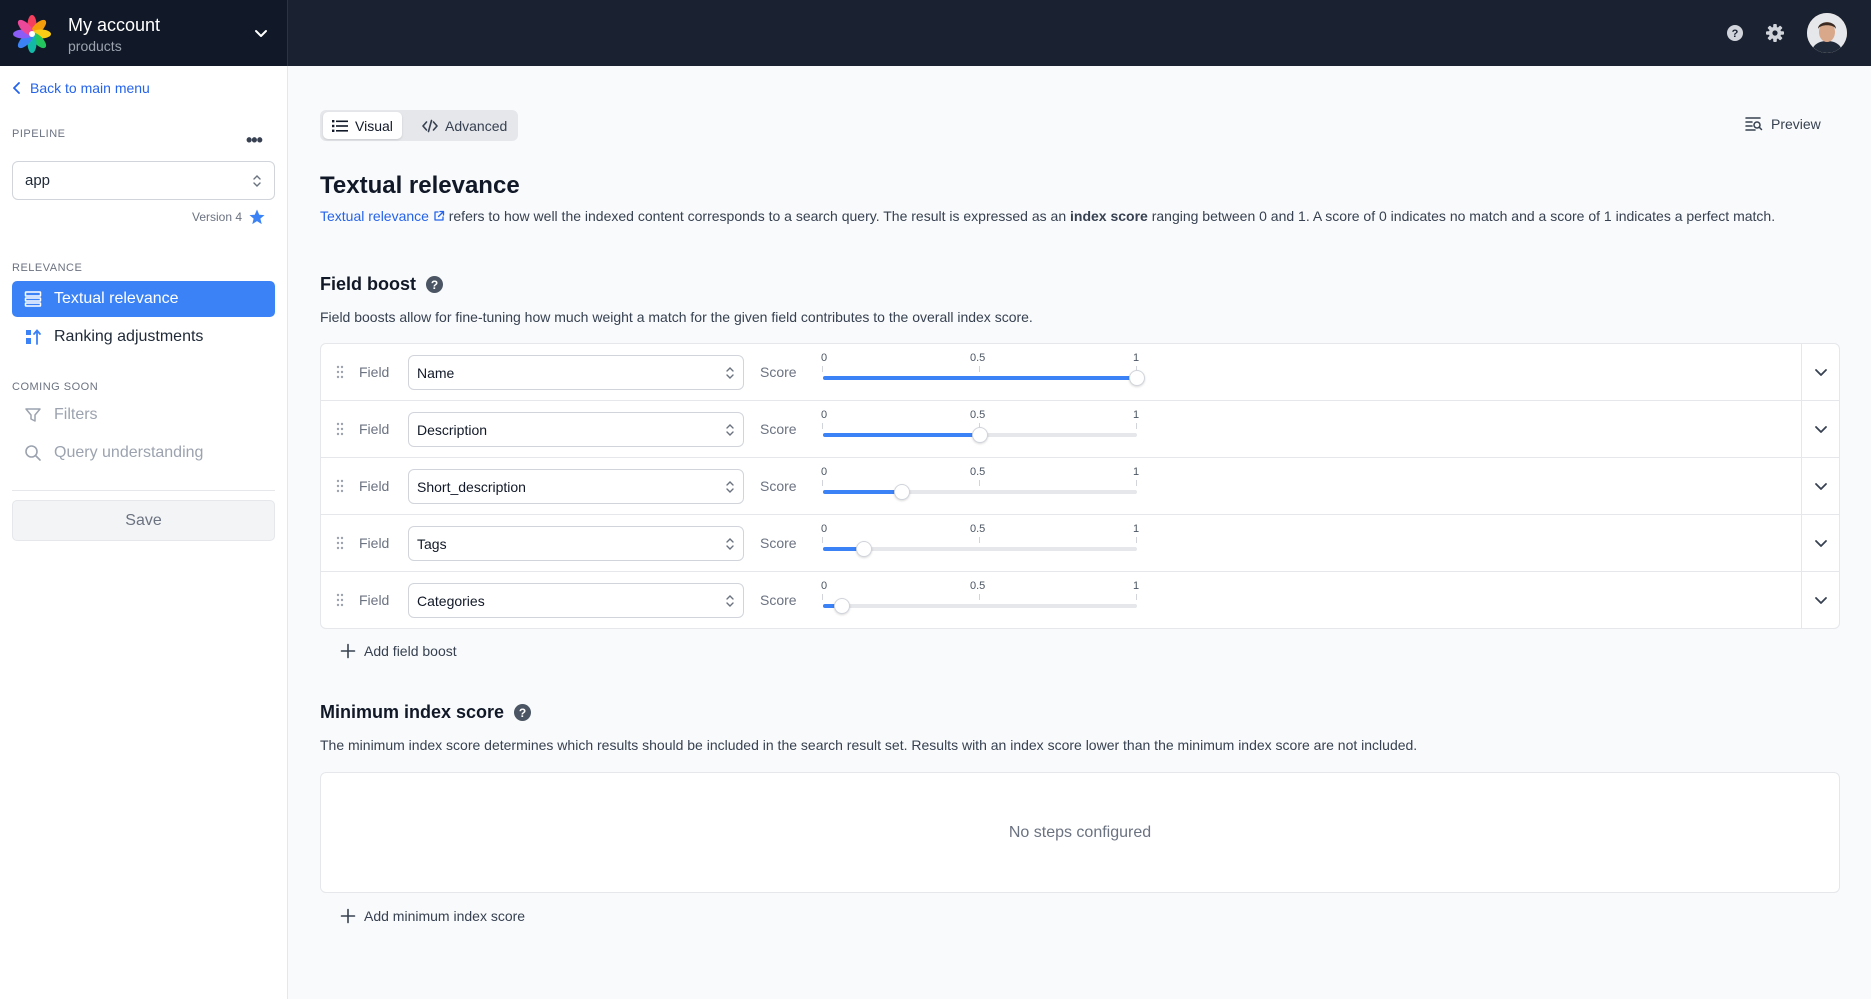  What do you see at coordinates (38, 180) in the screenshot?
I see `pipeline-value: app` at bounding box center [38, 180].